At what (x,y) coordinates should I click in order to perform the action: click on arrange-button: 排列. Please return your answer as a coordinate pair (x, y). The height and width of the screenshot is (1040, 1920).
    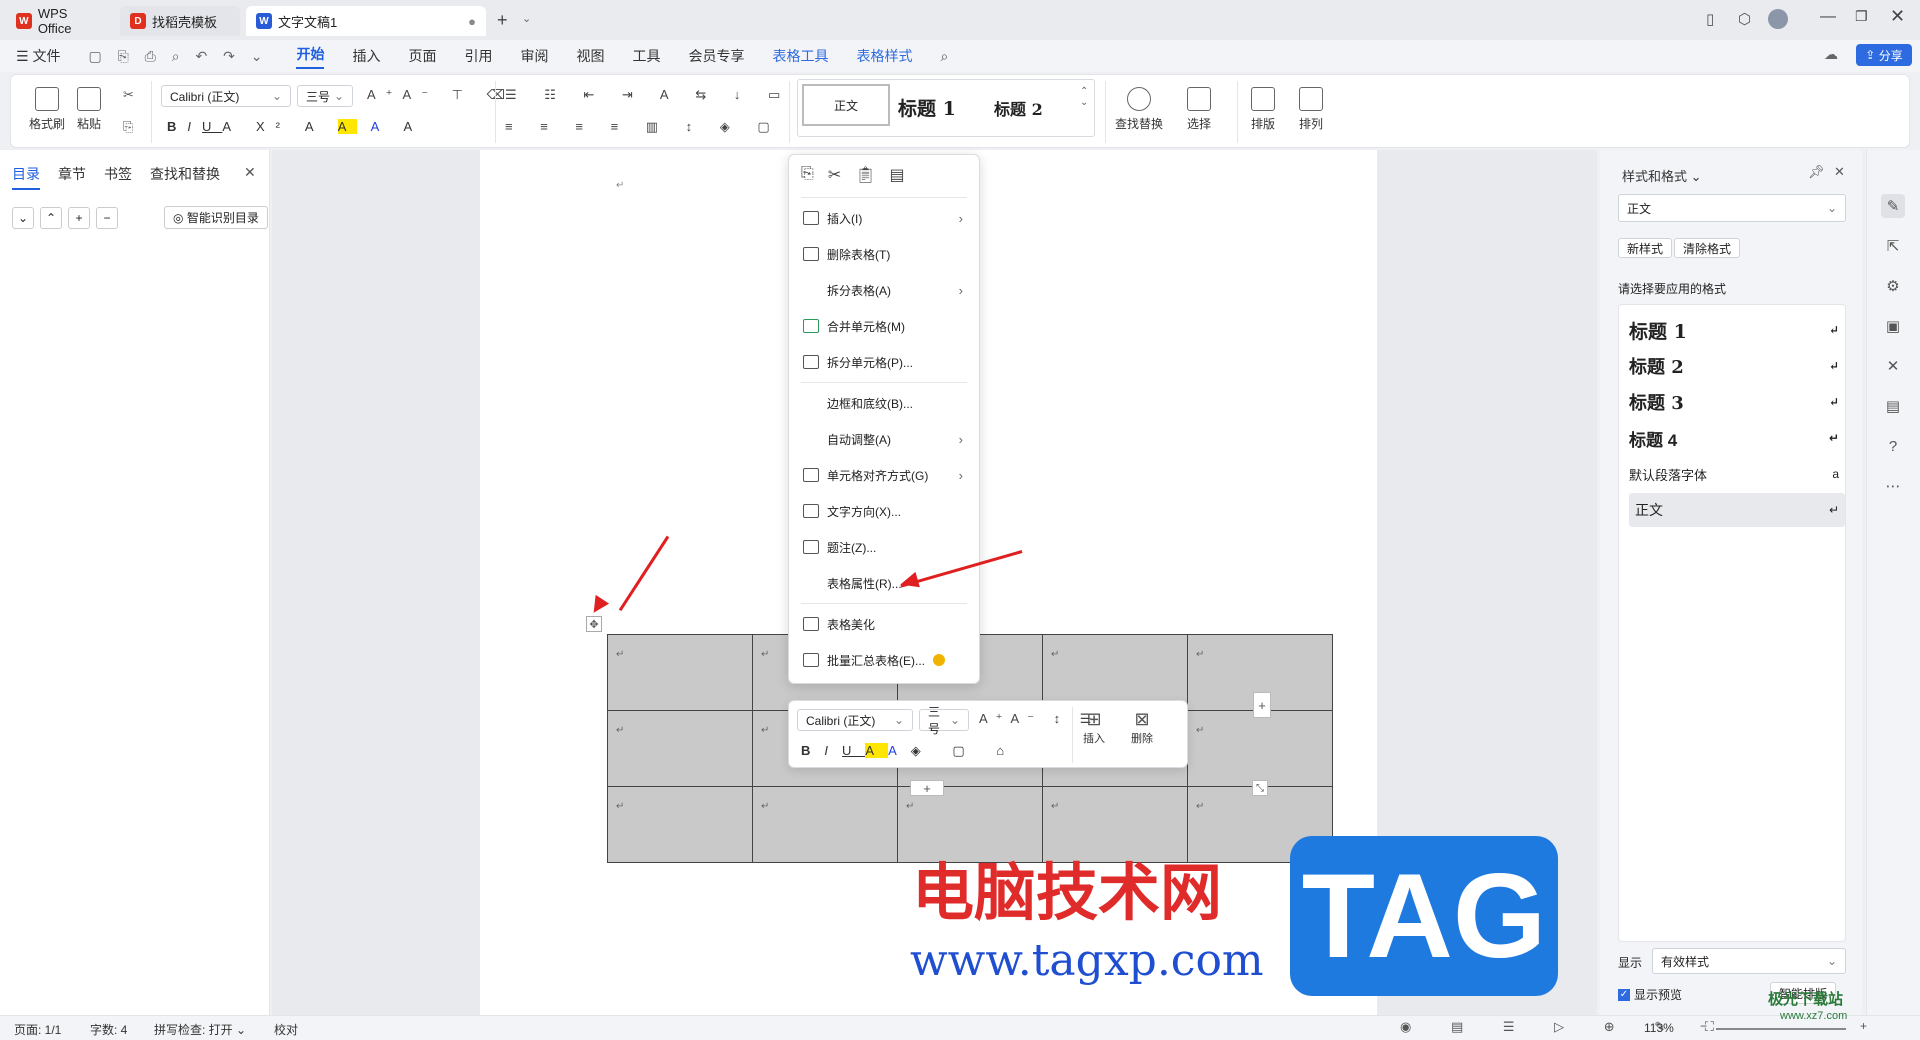
    Looking at the image, I should click on (1311, 109).